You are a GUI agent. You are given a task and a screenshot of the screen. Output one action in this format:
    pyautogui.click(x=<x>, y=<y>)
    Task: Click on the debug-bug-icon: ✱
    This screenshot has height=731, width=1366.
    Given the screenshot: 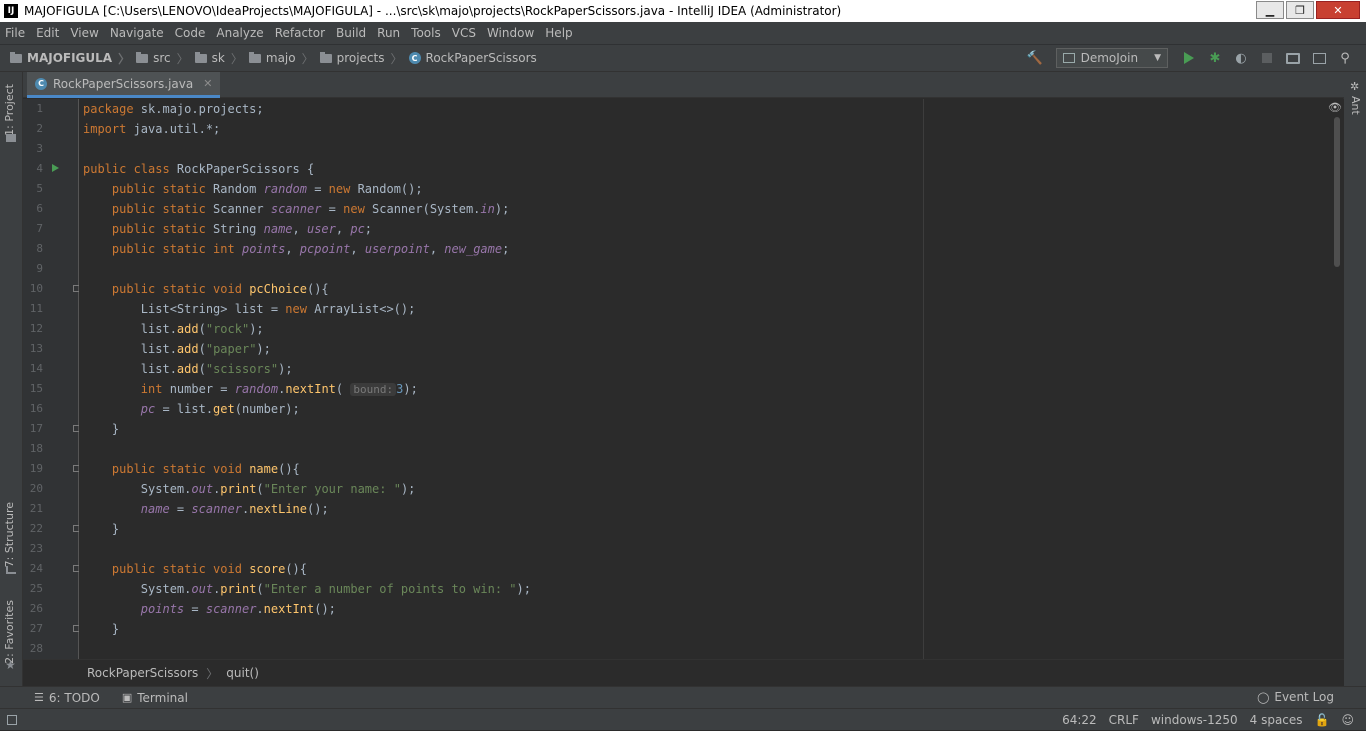 What is the action you would take?
    pyautogui.click(x=1215, y=58)
    